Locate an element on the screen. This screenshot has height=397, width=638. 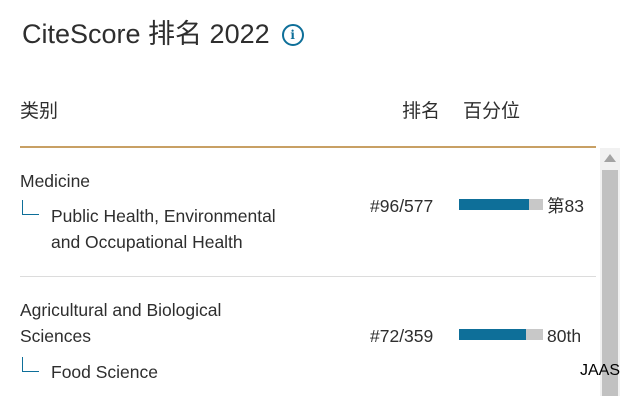
subcategory-name-line2: and Occupational Health is located at coordinates (147, 242).